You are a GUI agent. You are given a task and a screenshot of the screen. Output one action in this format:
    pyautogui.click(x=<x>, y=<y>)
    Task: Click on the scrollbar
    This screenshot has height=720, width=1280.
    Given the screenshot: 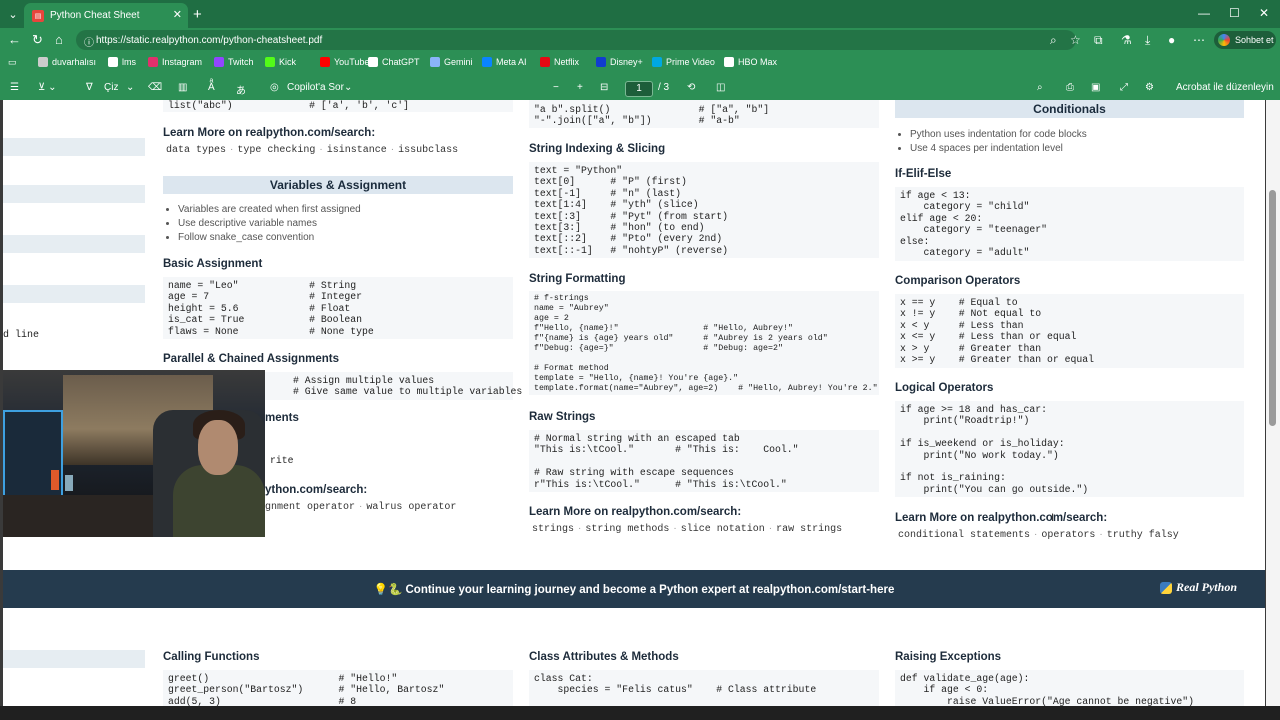 What is the action you would take?
    pyautogui.click(x=1273, y=403)
    